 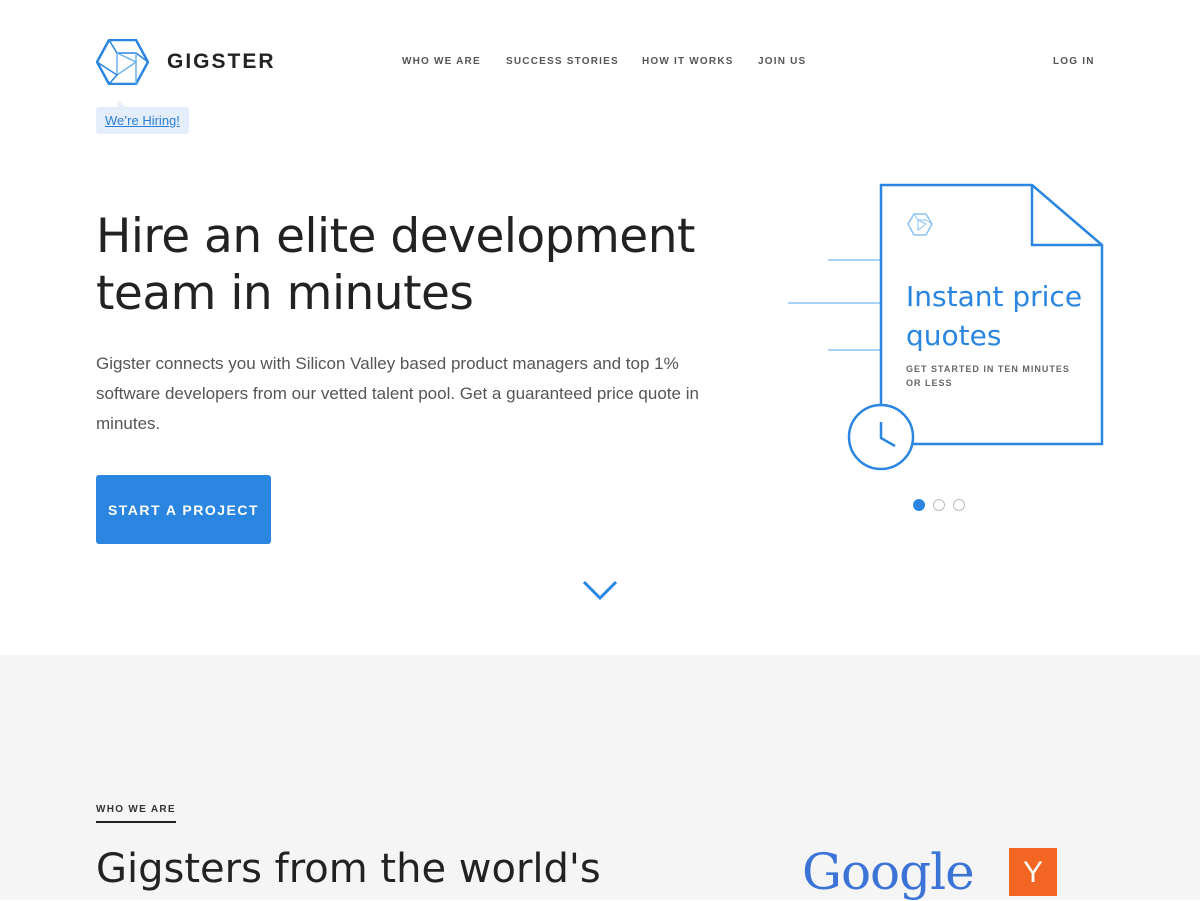 I want to click on nav-success-stories: SUCCESS STORIES, so click(x=562, y=61).